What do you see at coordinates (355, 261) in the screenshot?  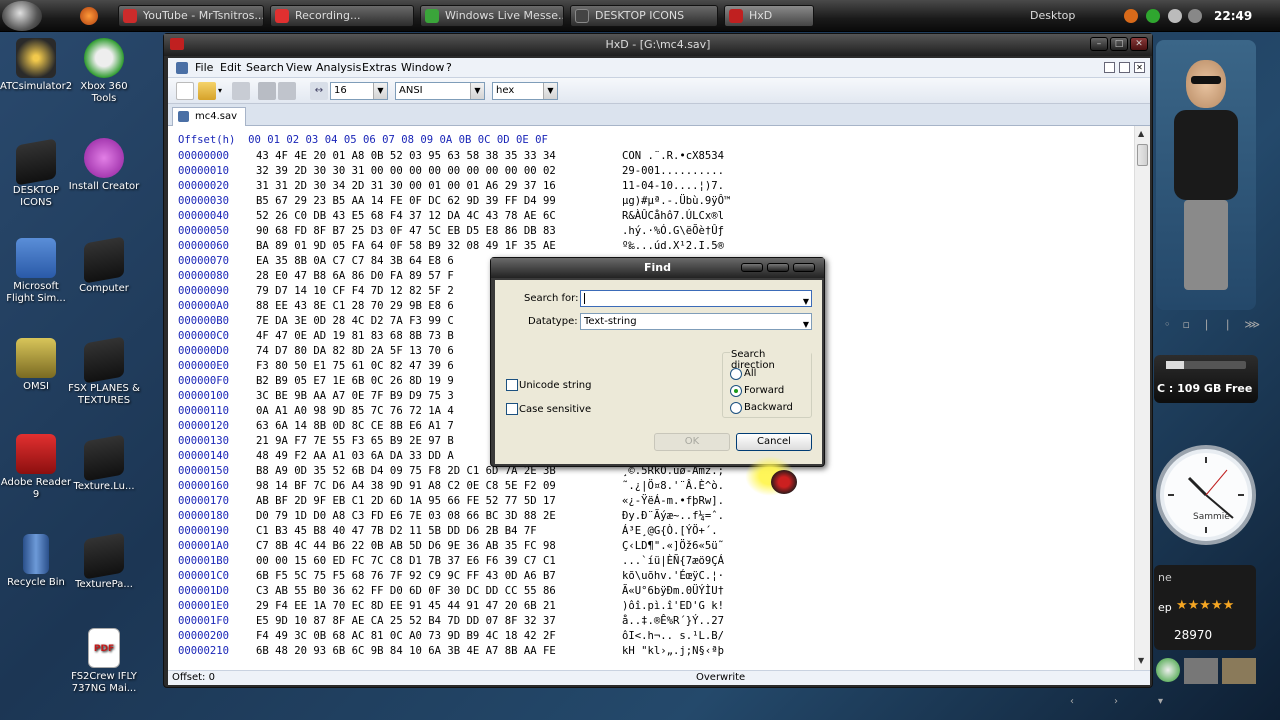 I see `row-hex-bytes: EA 35 8B 0A C7 C7 84 3B 64 E8 6` at bounding box center [355, 261].